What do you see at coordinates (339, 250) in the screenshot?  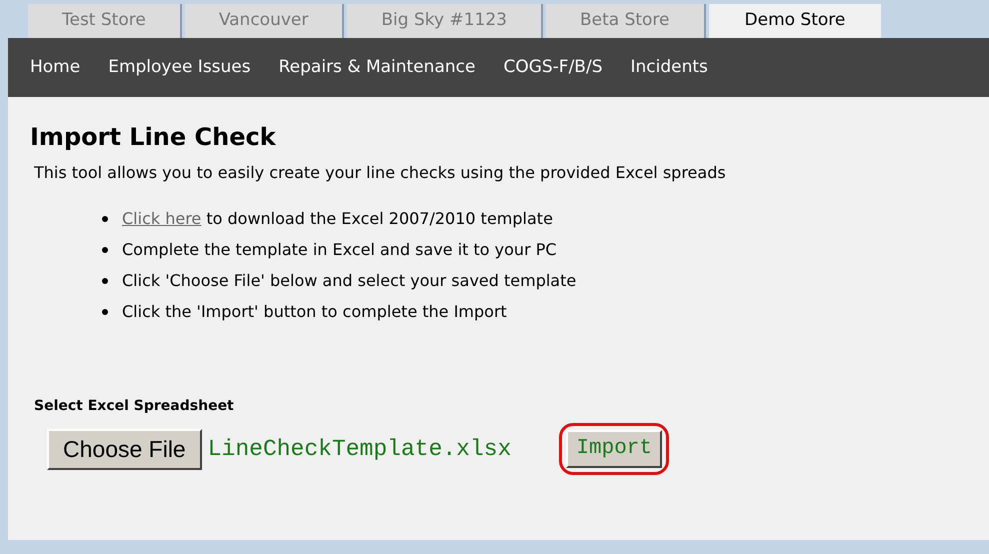 I see `instruction-text: Complete the template in Excel and save it to your PC` at bounding box center [339, 250].